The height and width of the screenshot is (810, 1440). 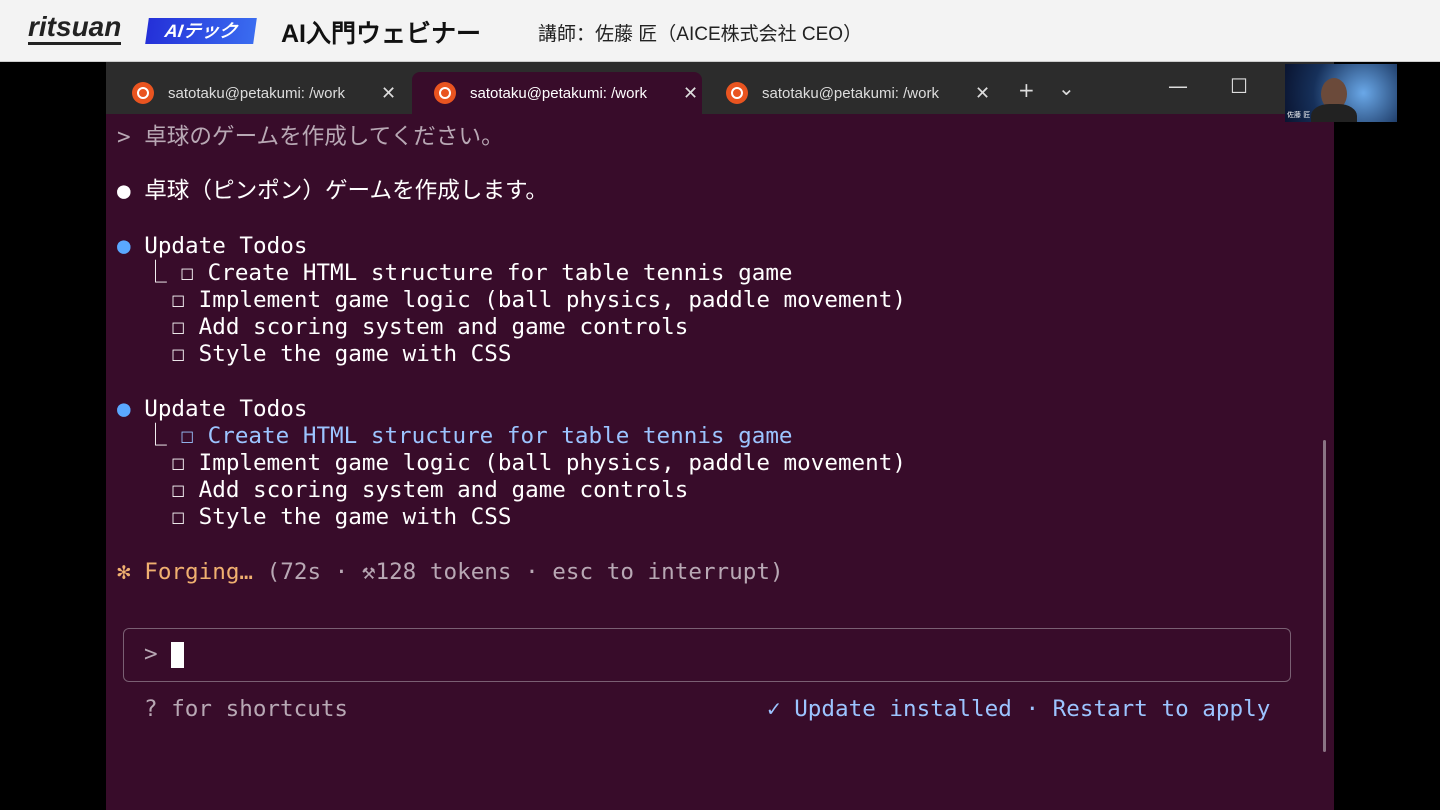 I want to click on maximize-button: ☐, so click(x=1239, y=86).